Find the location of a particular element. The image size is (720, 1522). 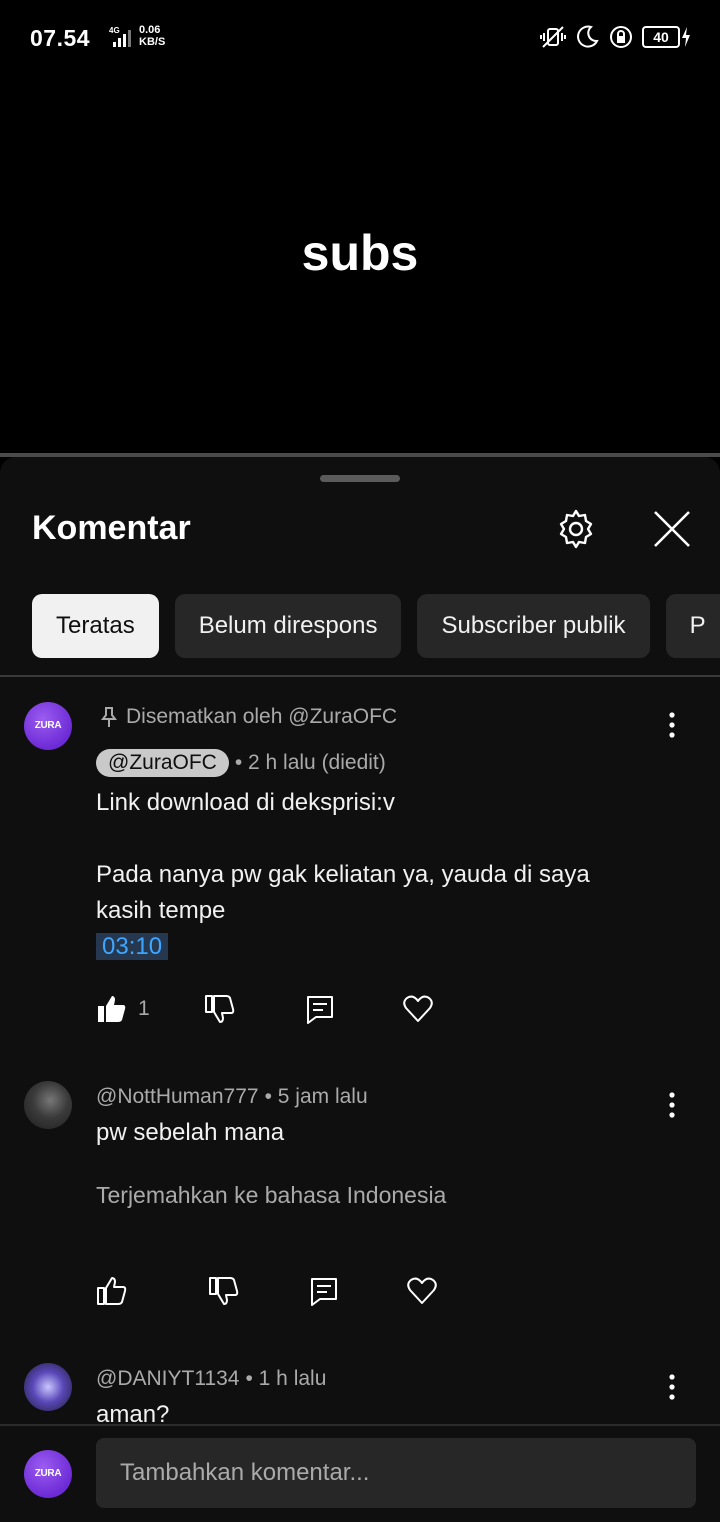

author-handle: @NottHuman777 is located at coordinates (177, 1097).